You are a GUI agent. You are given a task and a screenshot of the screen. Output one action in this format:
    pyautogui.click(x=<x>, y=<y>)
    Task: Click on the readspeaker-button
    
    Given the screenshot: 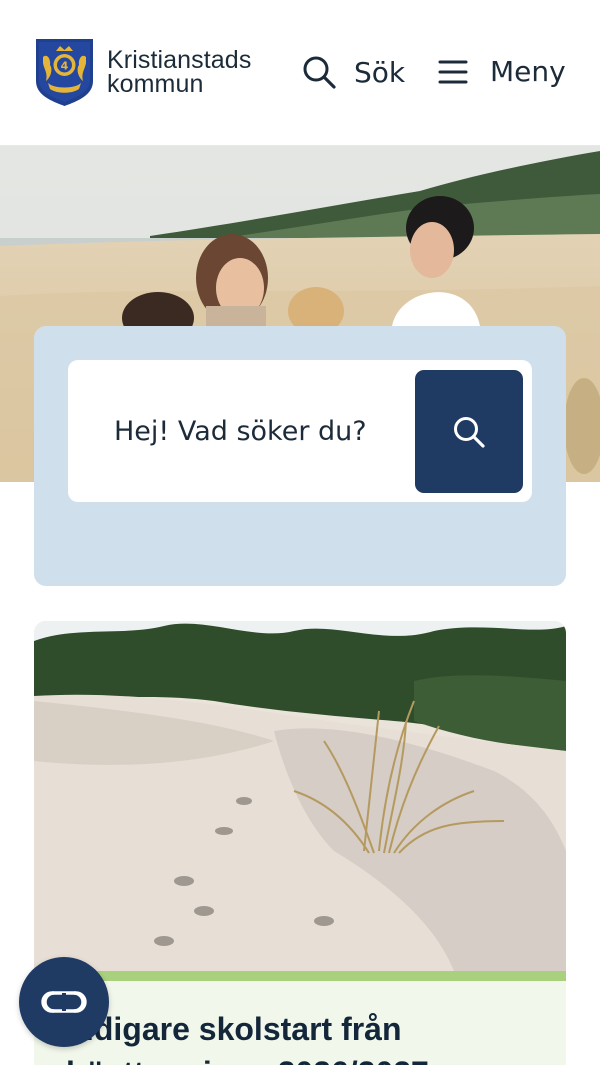 What is the action you would take?
    pyautogui.click(x=64, y=1002)
    